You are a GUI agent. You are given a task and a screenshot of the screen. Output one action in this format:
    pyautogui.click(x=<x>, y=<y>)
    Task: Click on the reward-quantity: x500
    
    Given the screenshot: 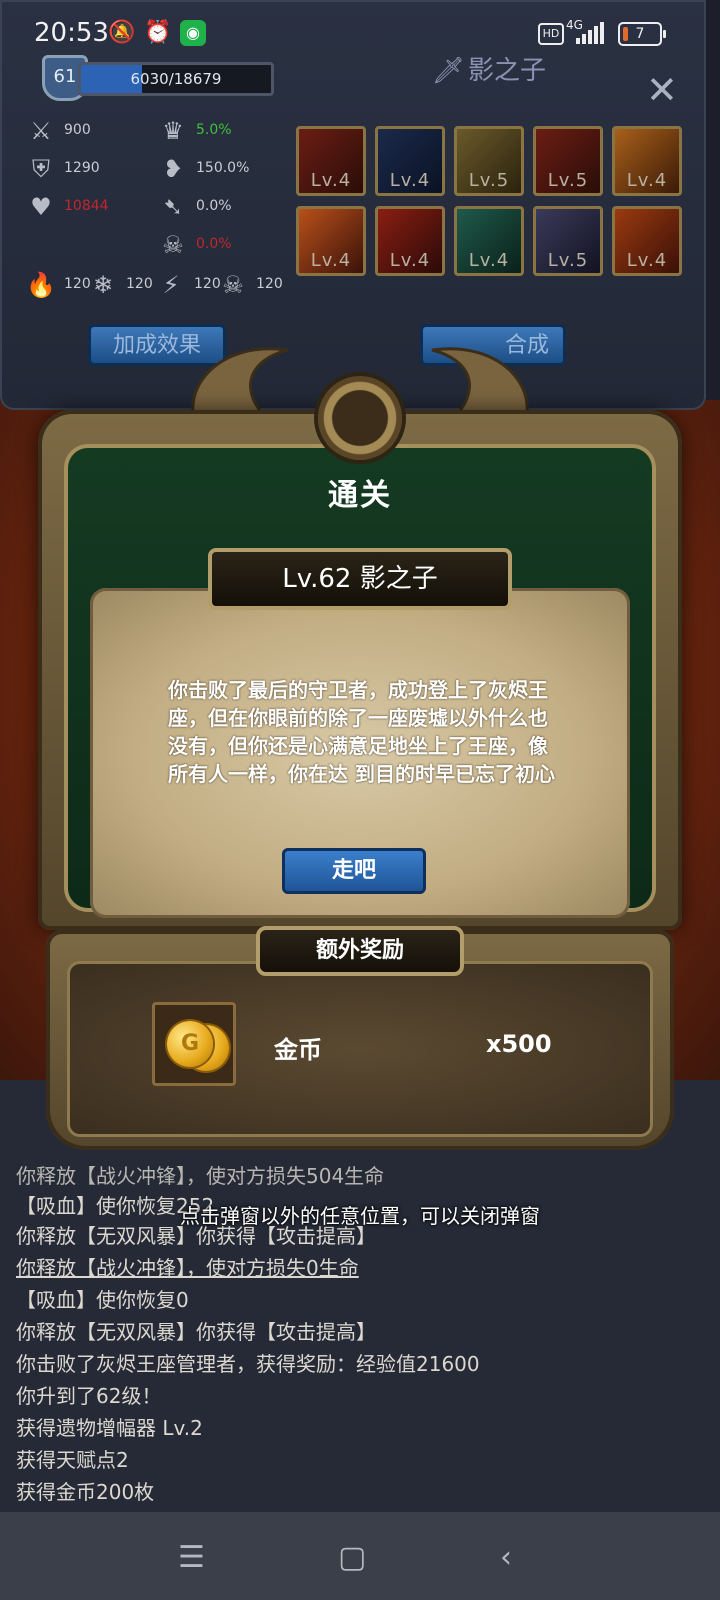 What is the action you would take?
    pyautogui.click(x=519, y=1044)
    